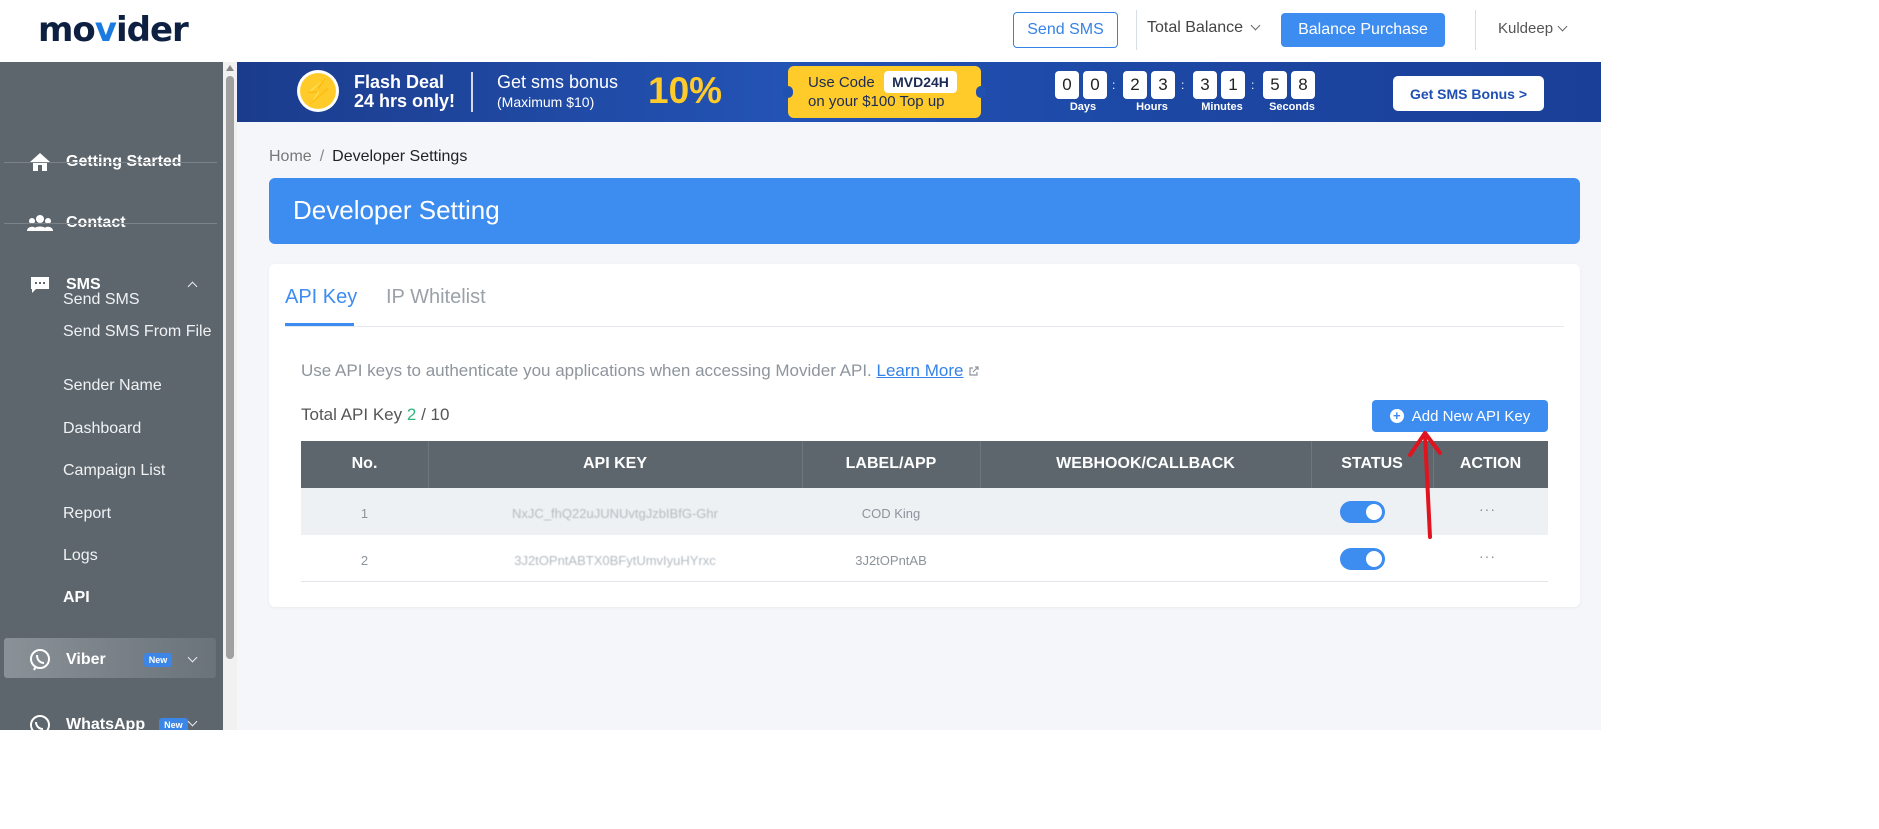 The height and width of the screenshot is (829, 1879). I want to click on message-icon, so click(40, 285).